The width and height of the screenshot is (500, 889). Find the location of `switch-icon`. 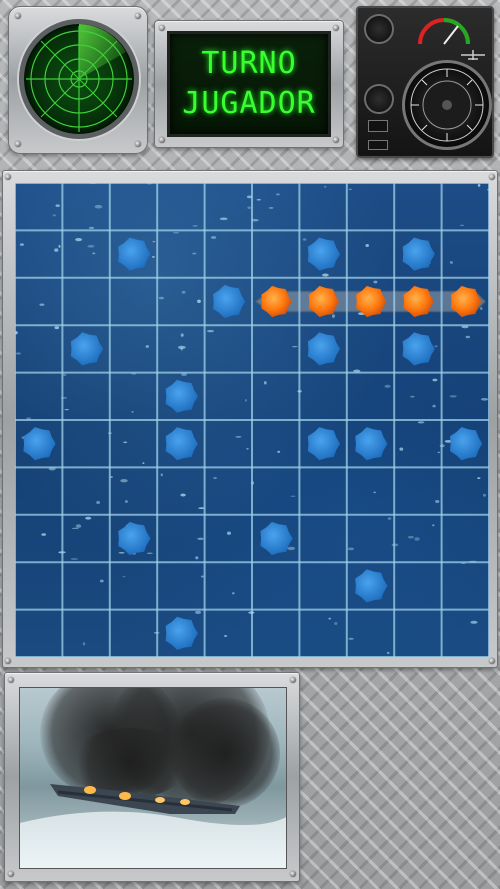

switch-icon is located at coordinates (378, 126).